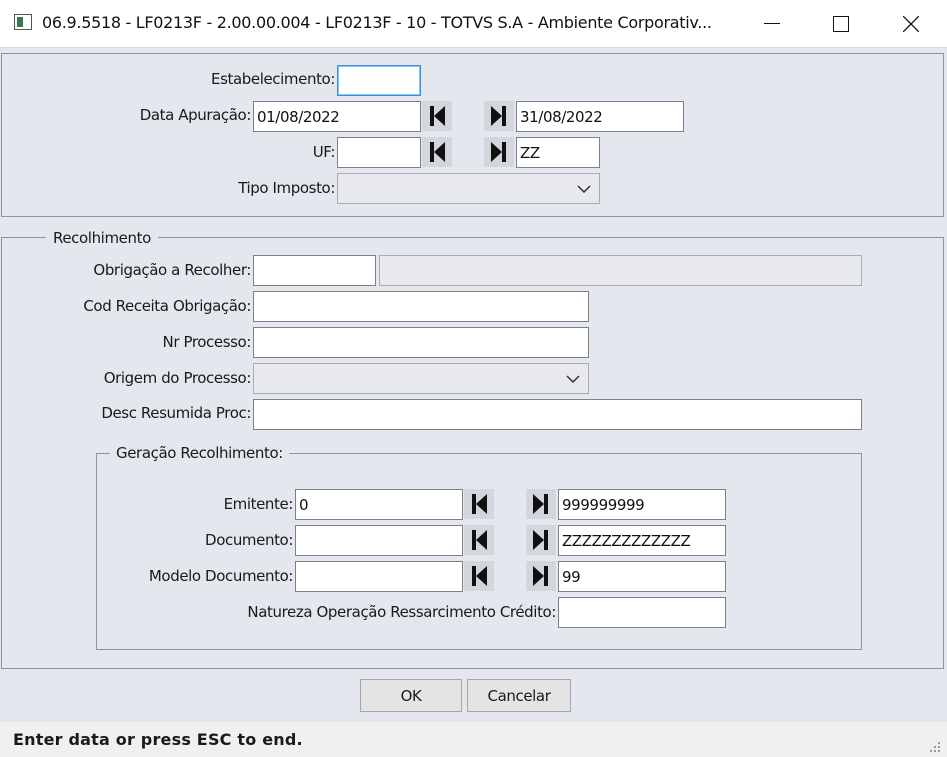 This screenshot has width=947, height=757. I want to click on estabelecimento-label: Estabelecimento:, so click(273, 79).